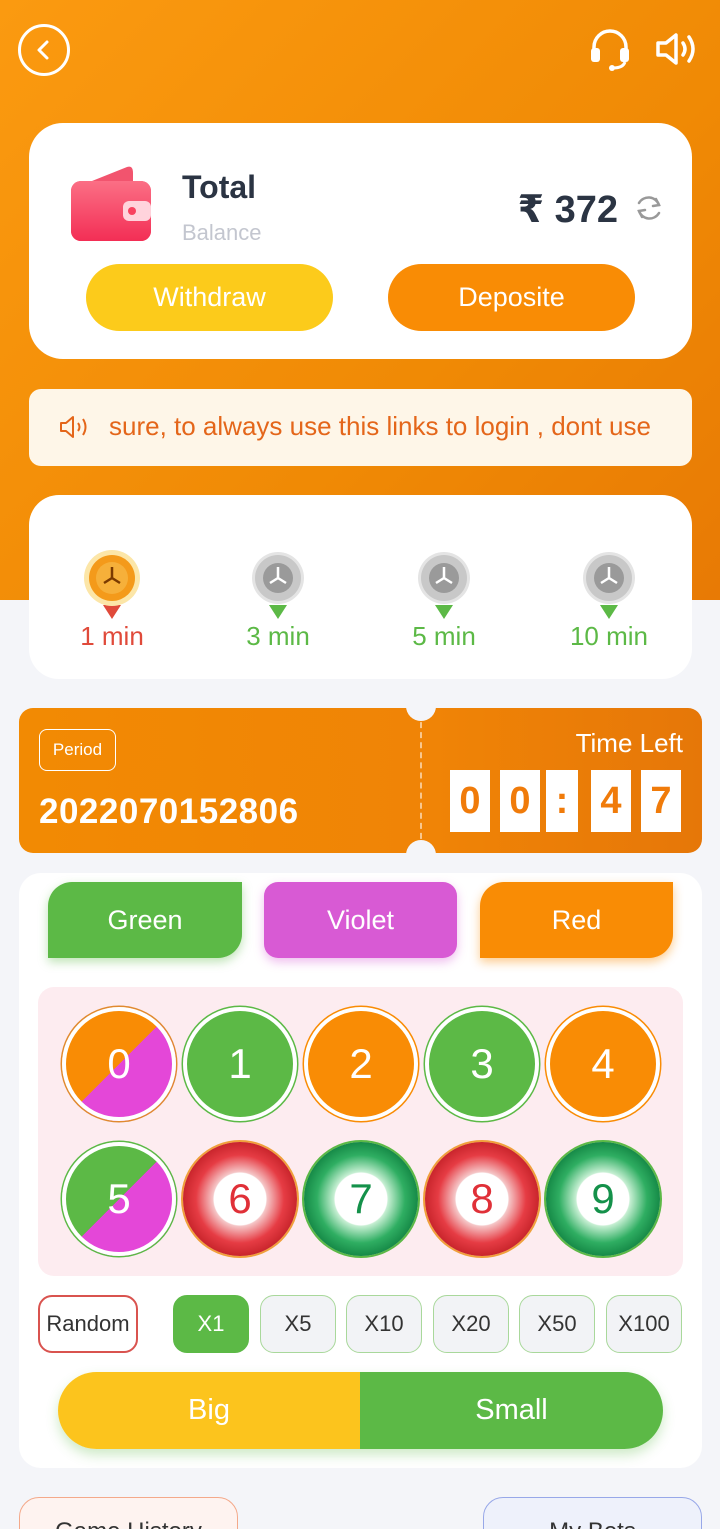 The image size is (720, 1529). Describe the element at coordinates (112, 603) in the screenshot. I see `tab-1-min: 1 min` at that location.